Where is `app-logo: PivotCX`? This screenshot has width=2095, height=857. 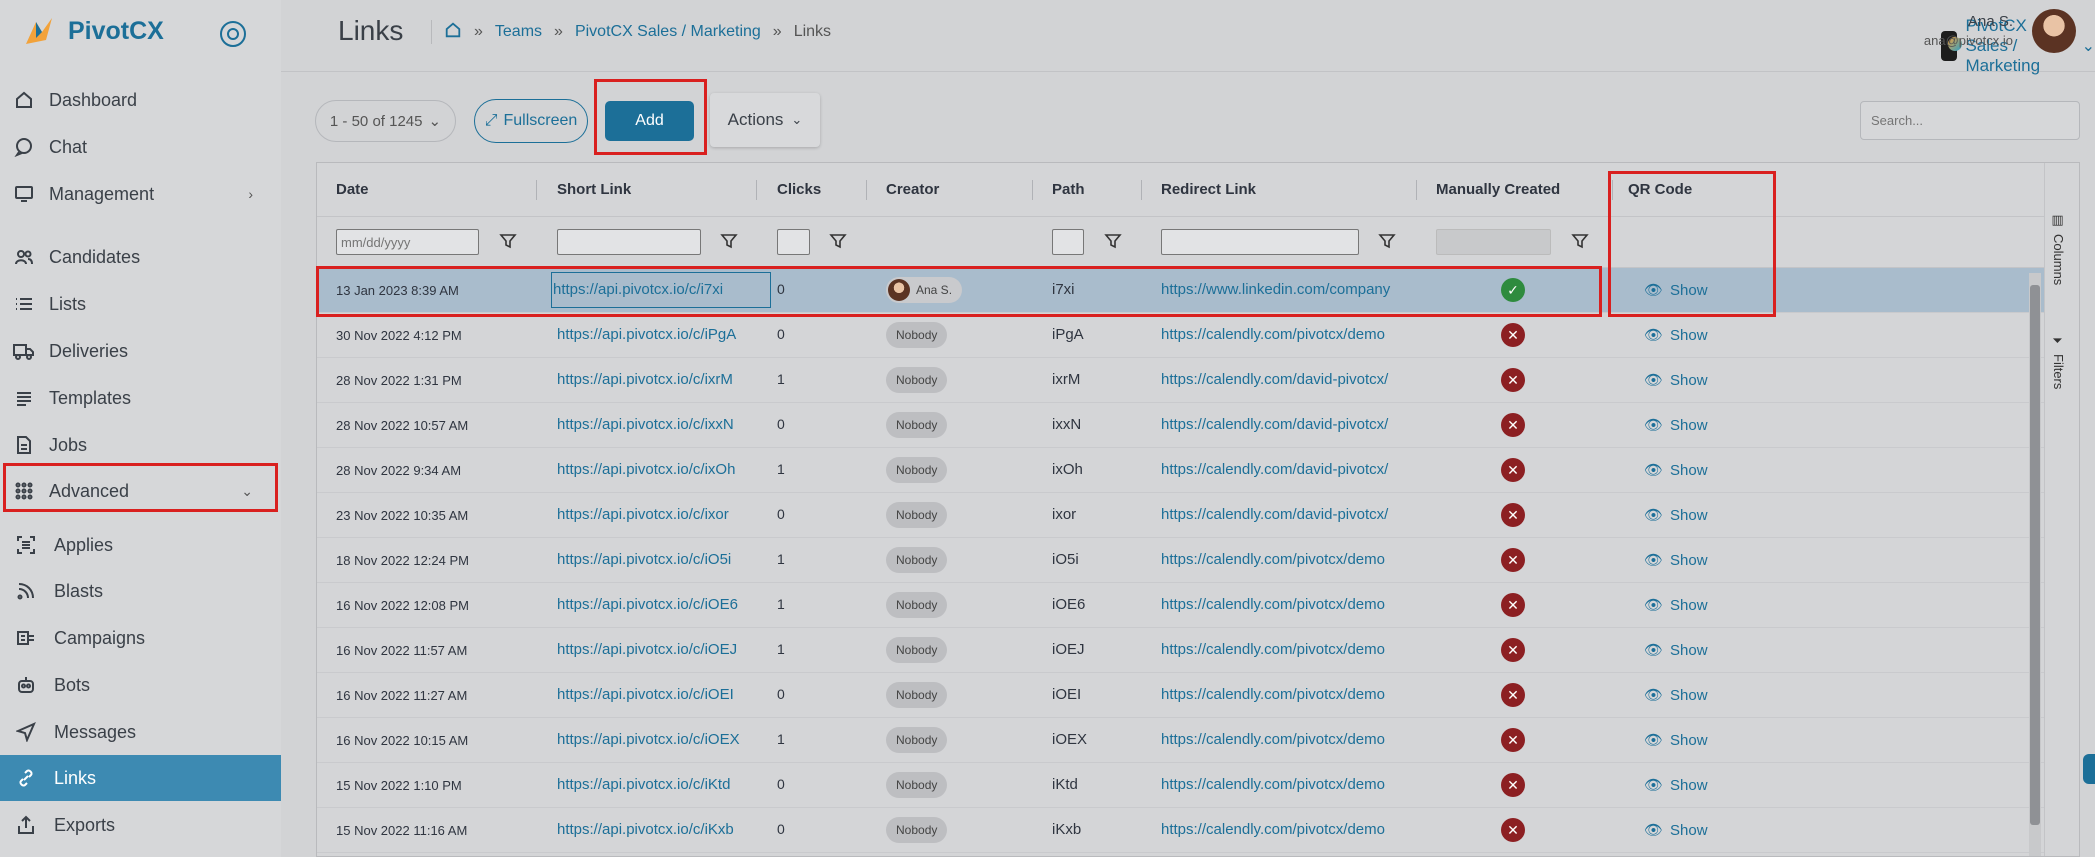 app-logo: PivotCX is located at coordinates (93, 31).